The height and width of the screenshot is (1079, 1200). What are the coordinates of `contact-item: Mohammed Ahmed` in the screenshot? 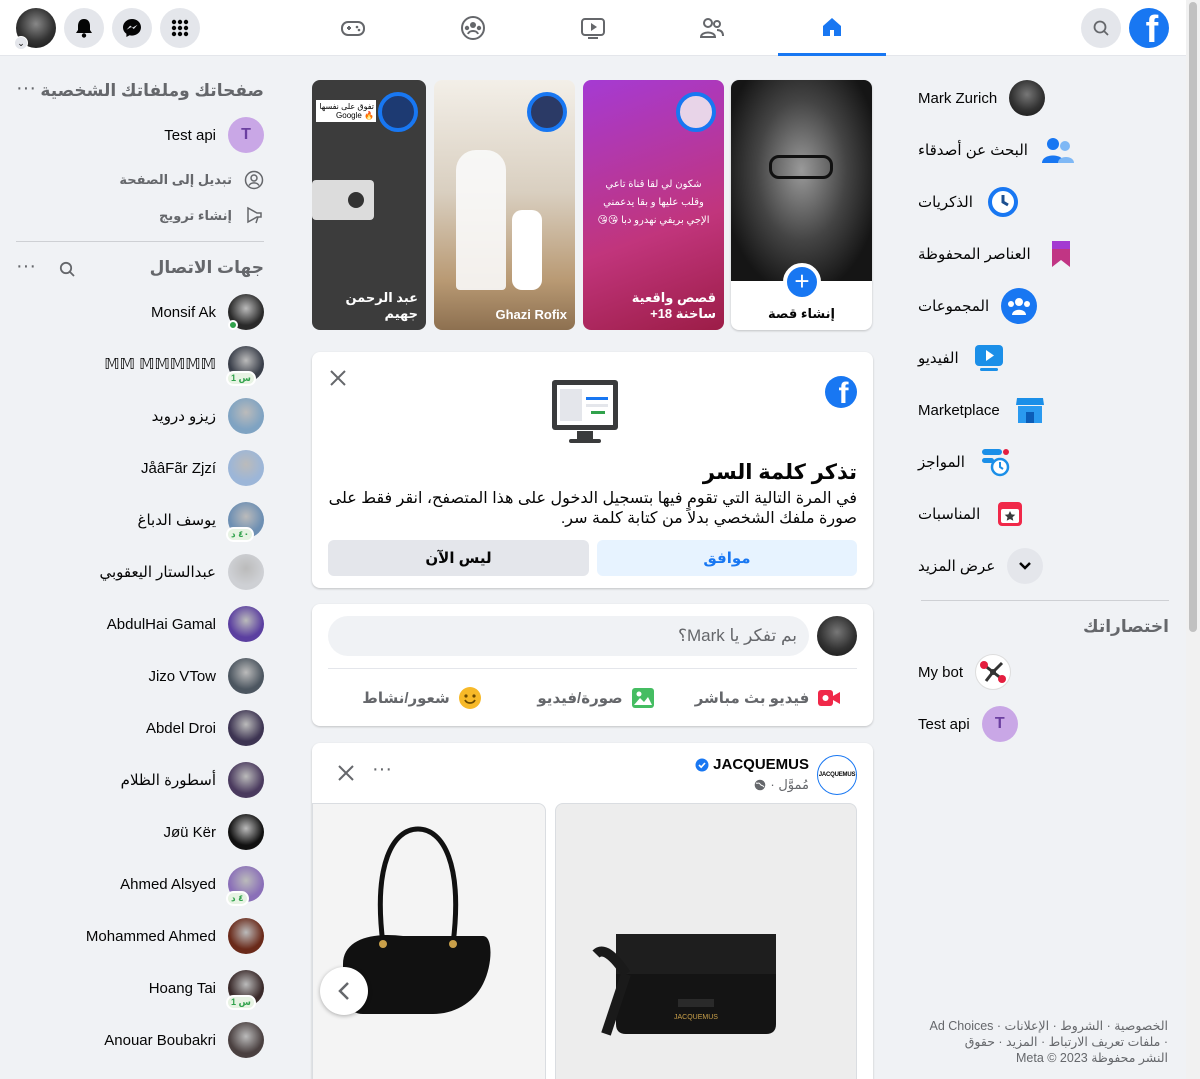 It's located at (140, 936).